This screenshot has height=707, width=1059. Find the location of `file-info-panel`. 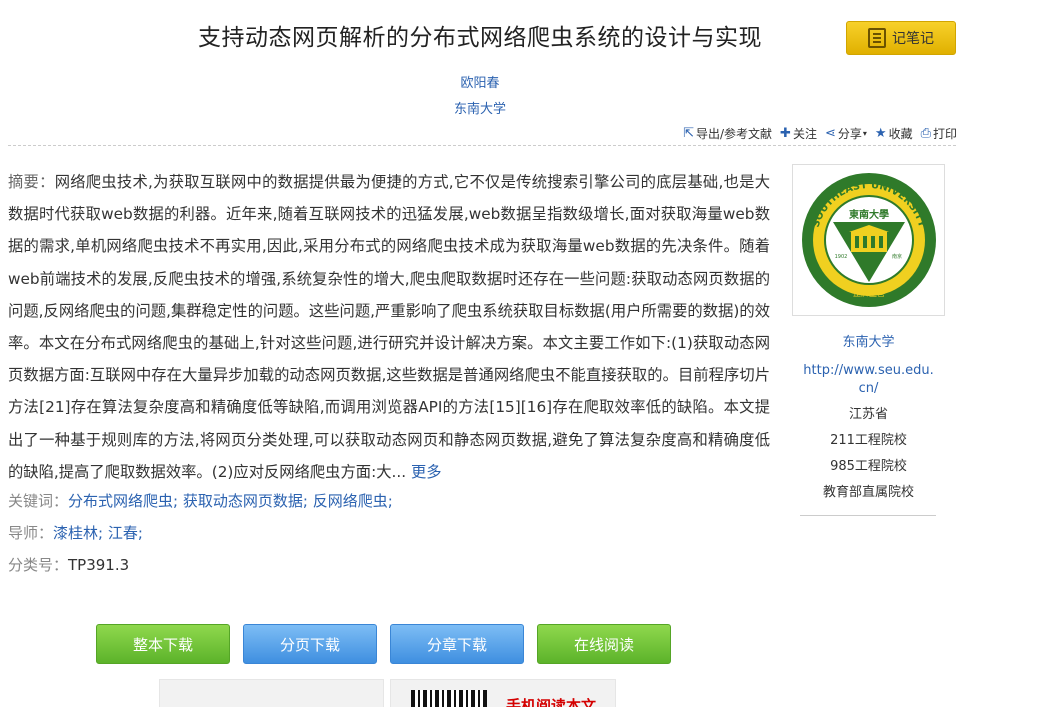

file-info-panel is located at coordinates (271, 693).